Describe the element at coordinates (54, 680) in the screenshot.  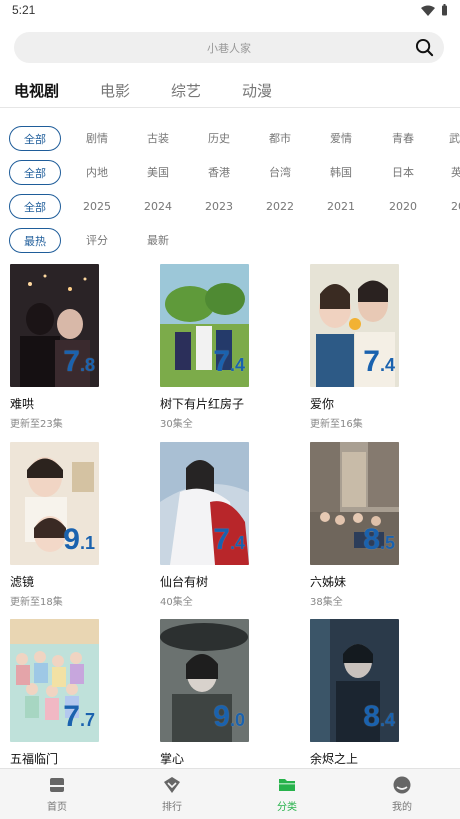
I see `poster-image: 7.7` at that location.